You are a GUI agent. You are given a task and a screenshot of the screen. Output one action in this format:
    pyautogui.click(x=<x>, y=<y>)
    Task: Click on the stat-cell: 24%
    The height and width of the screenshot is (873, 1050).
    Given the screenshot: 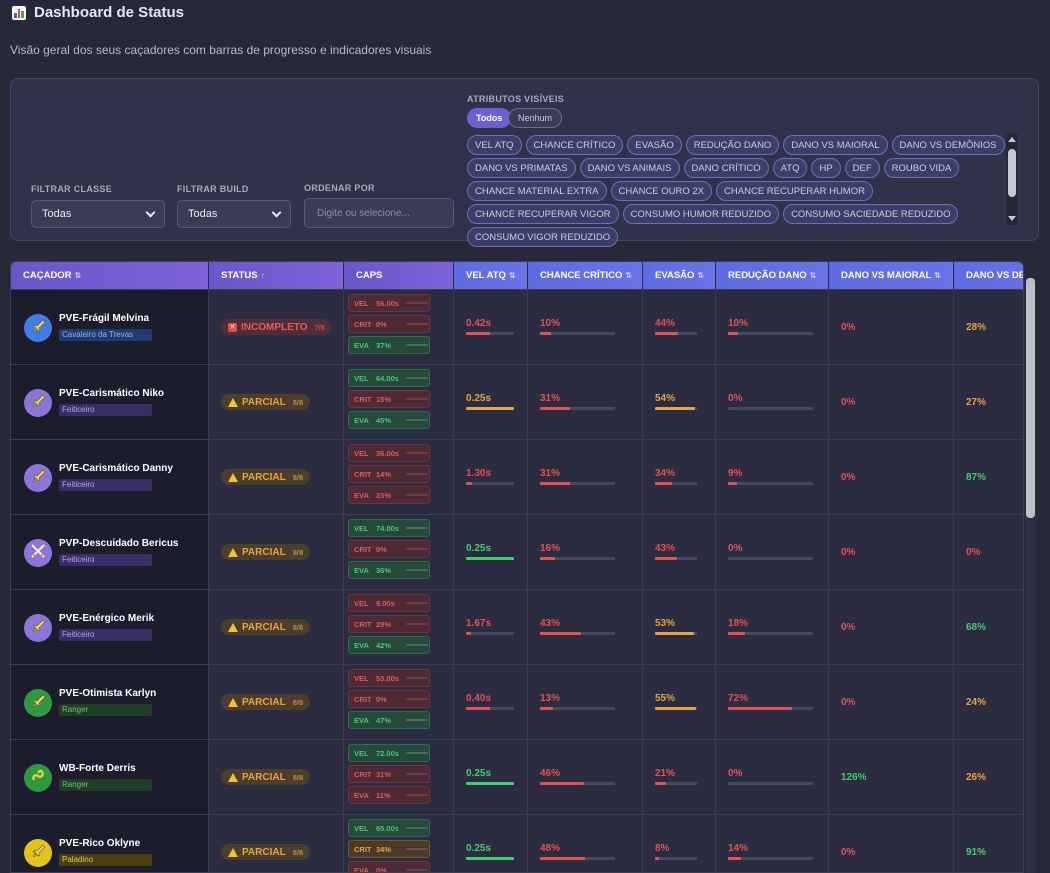 What is the action you would take?
    pyautogui.click(x=988, y=702)
    